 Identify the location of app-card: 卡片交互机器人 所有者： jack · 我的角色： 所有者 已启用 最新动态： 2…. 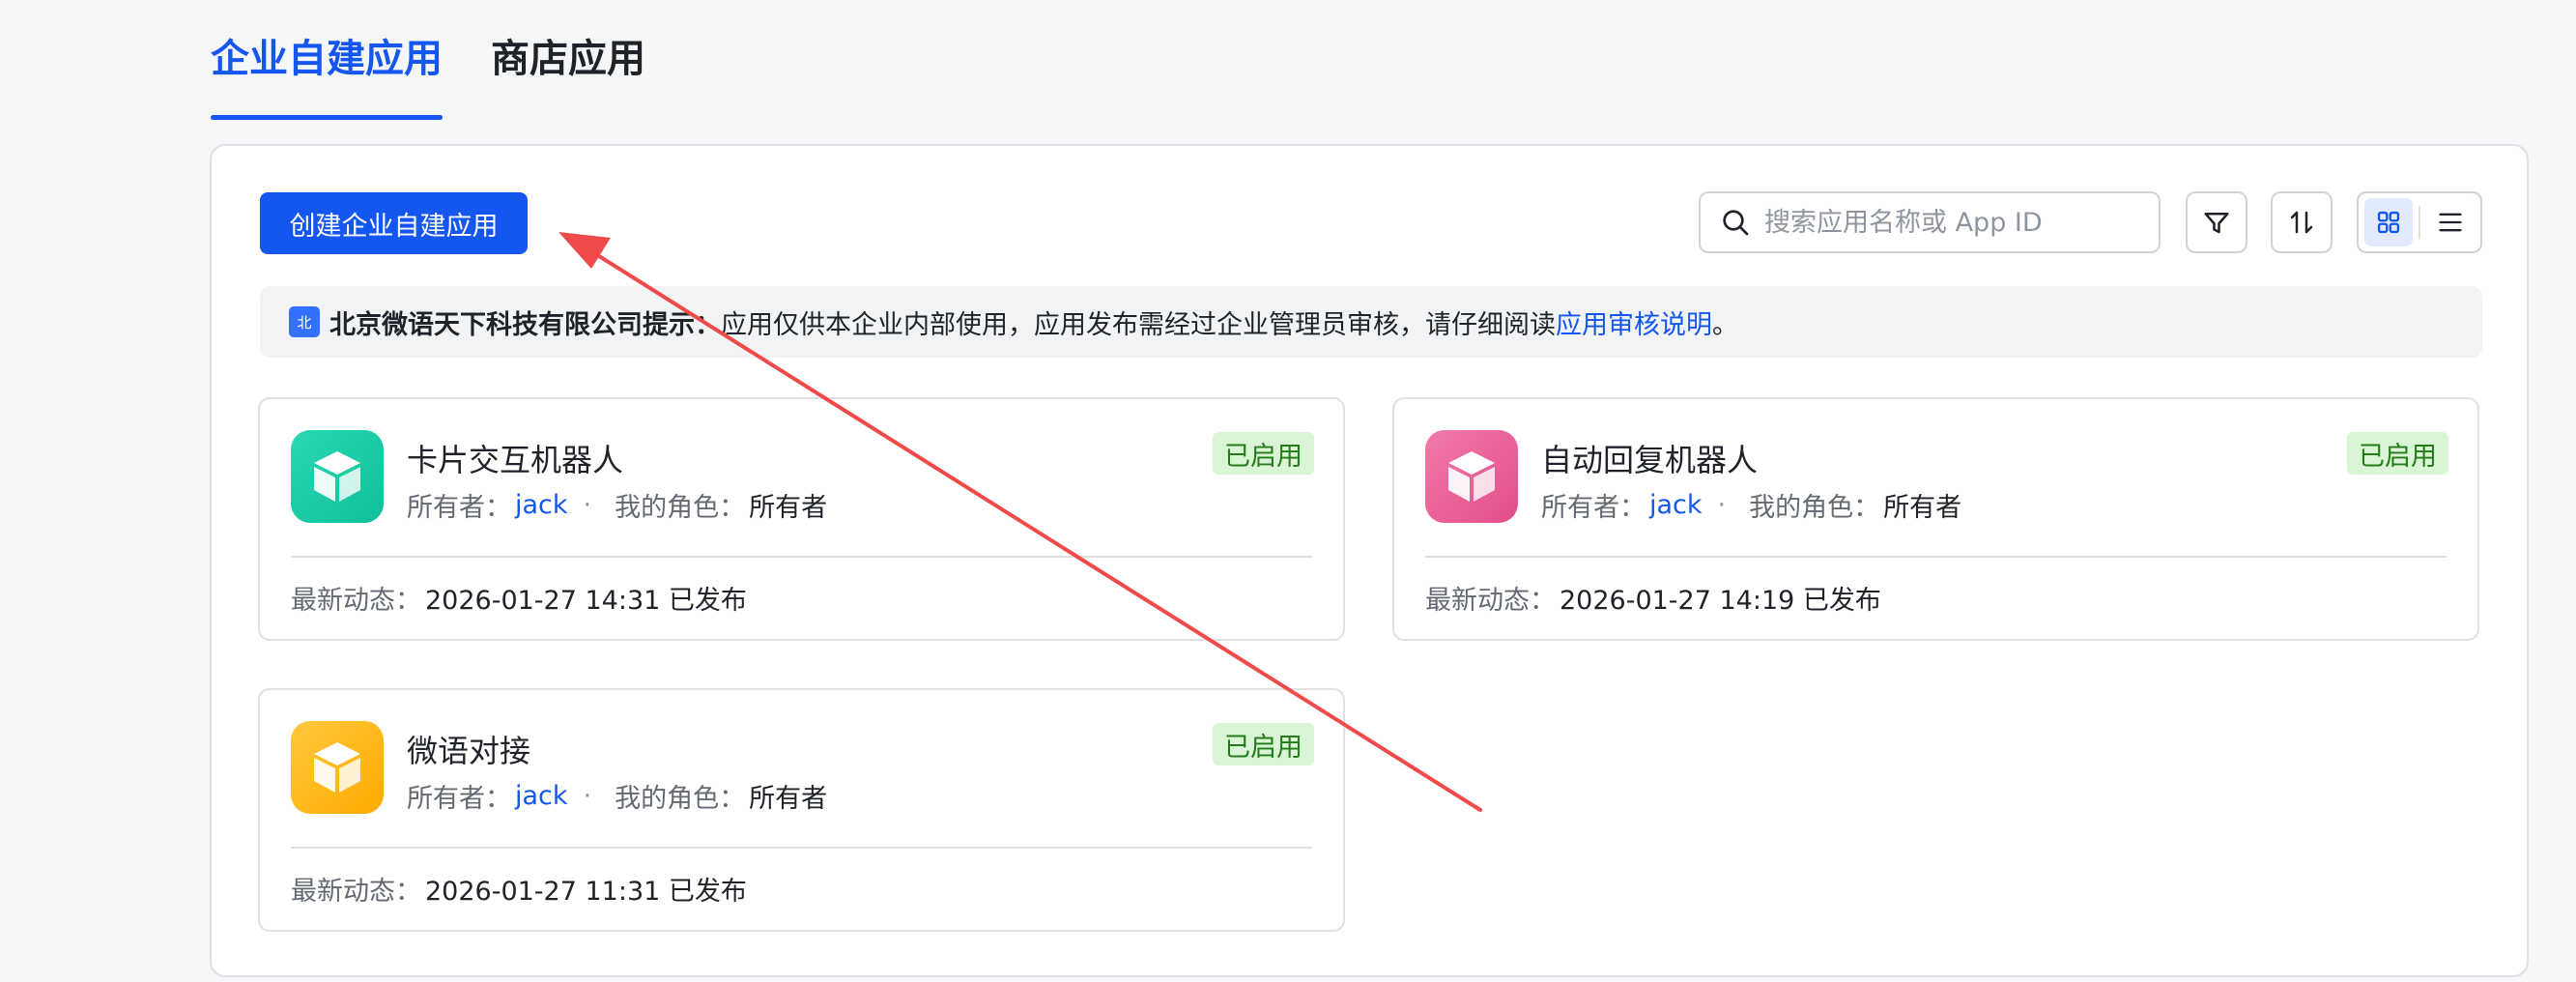
(802, 519).